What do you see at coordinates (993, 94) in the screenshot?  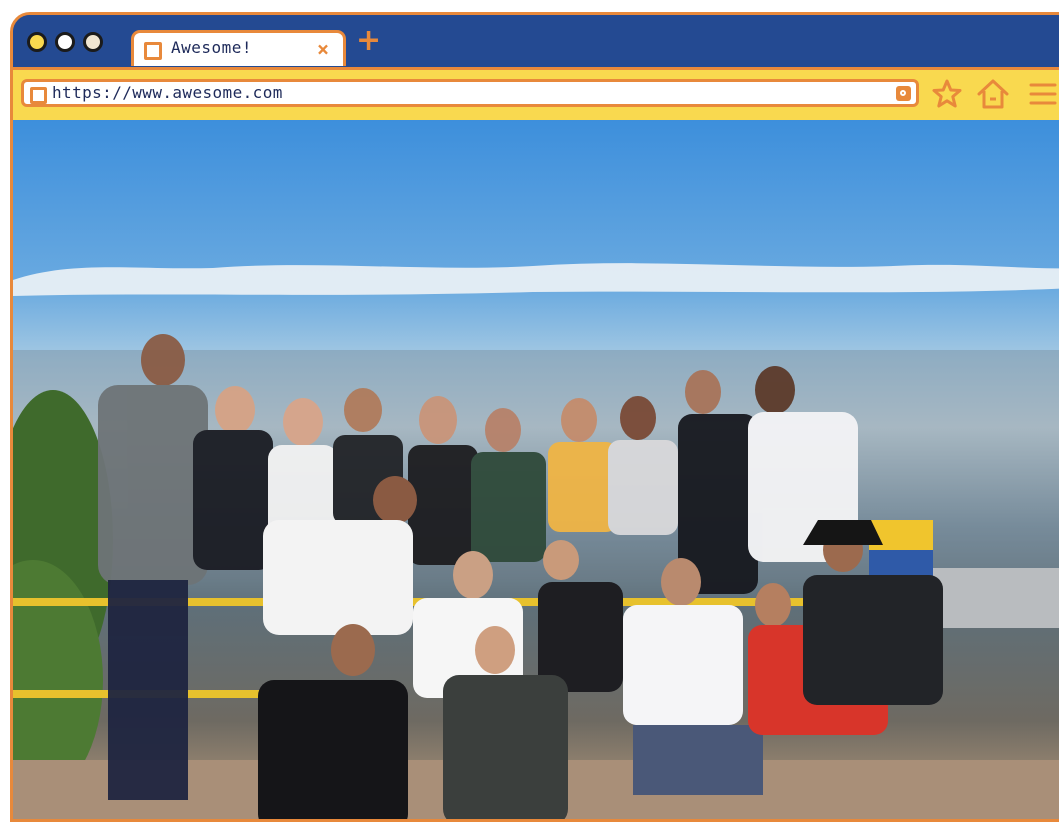 I see `home-icon` at bounding box center [993, 94].